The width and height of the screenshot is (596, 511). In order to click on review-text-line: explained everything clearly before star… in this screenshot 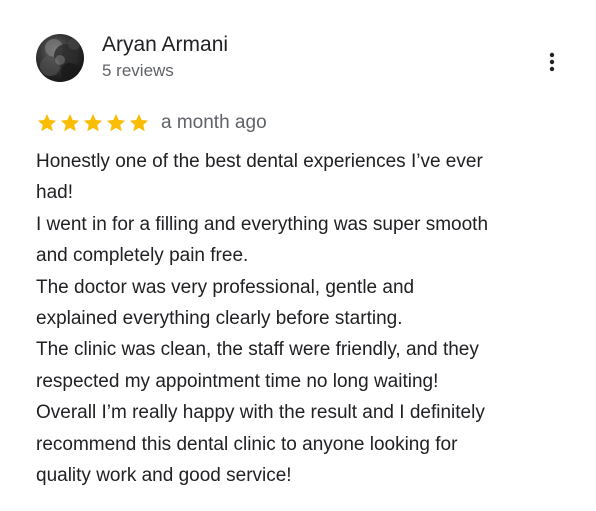, I will do `click(219, 319)`.